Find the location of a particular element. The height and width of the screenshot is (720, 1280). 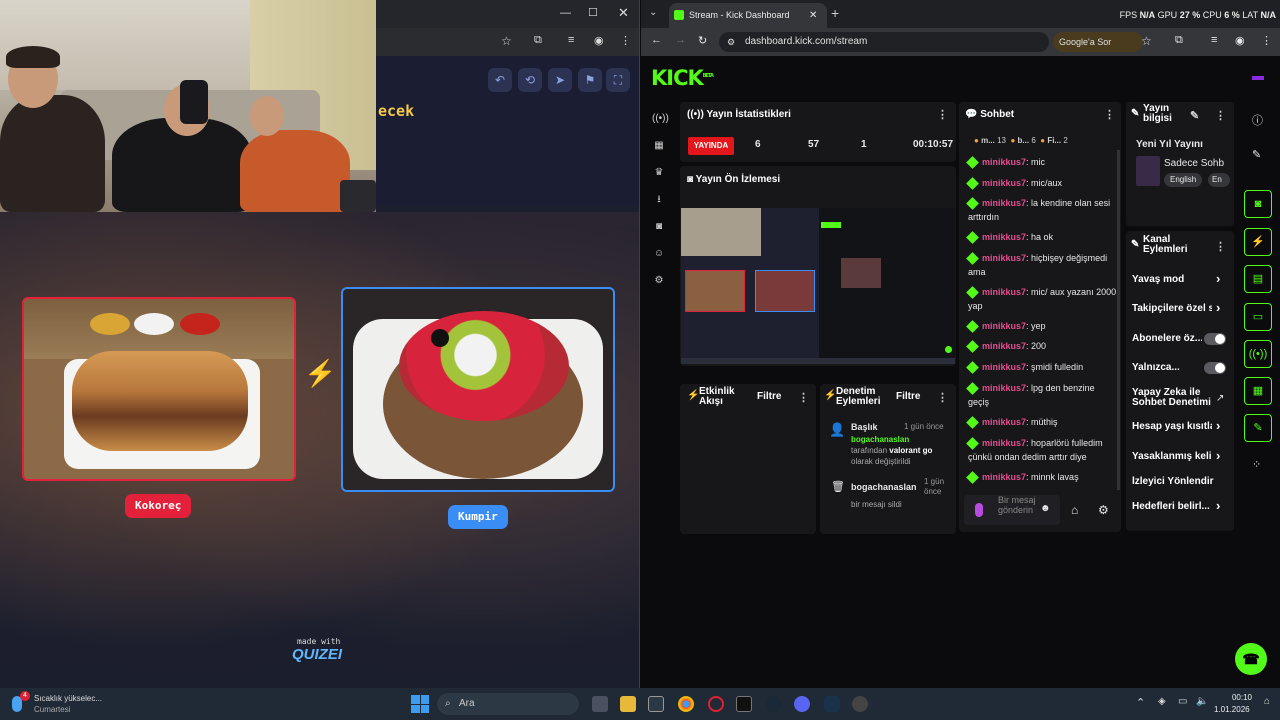

analytics-icon: ▦ is located at coordinates (659, 146).